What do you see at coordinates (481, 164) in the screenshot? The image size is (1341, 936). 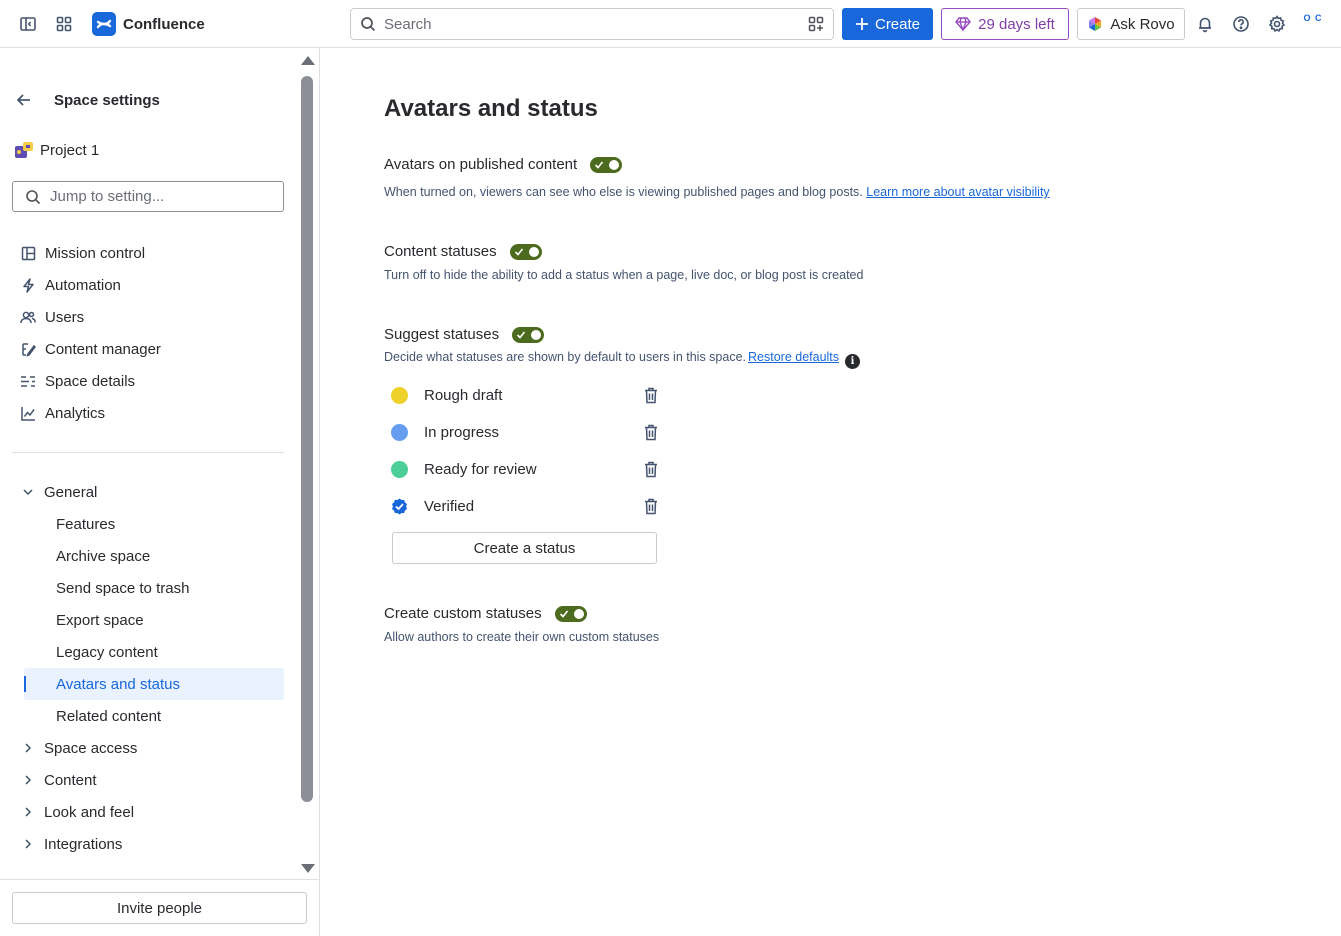 I see `setting-label: Avatars on published content` at bounding box center [481, 164].